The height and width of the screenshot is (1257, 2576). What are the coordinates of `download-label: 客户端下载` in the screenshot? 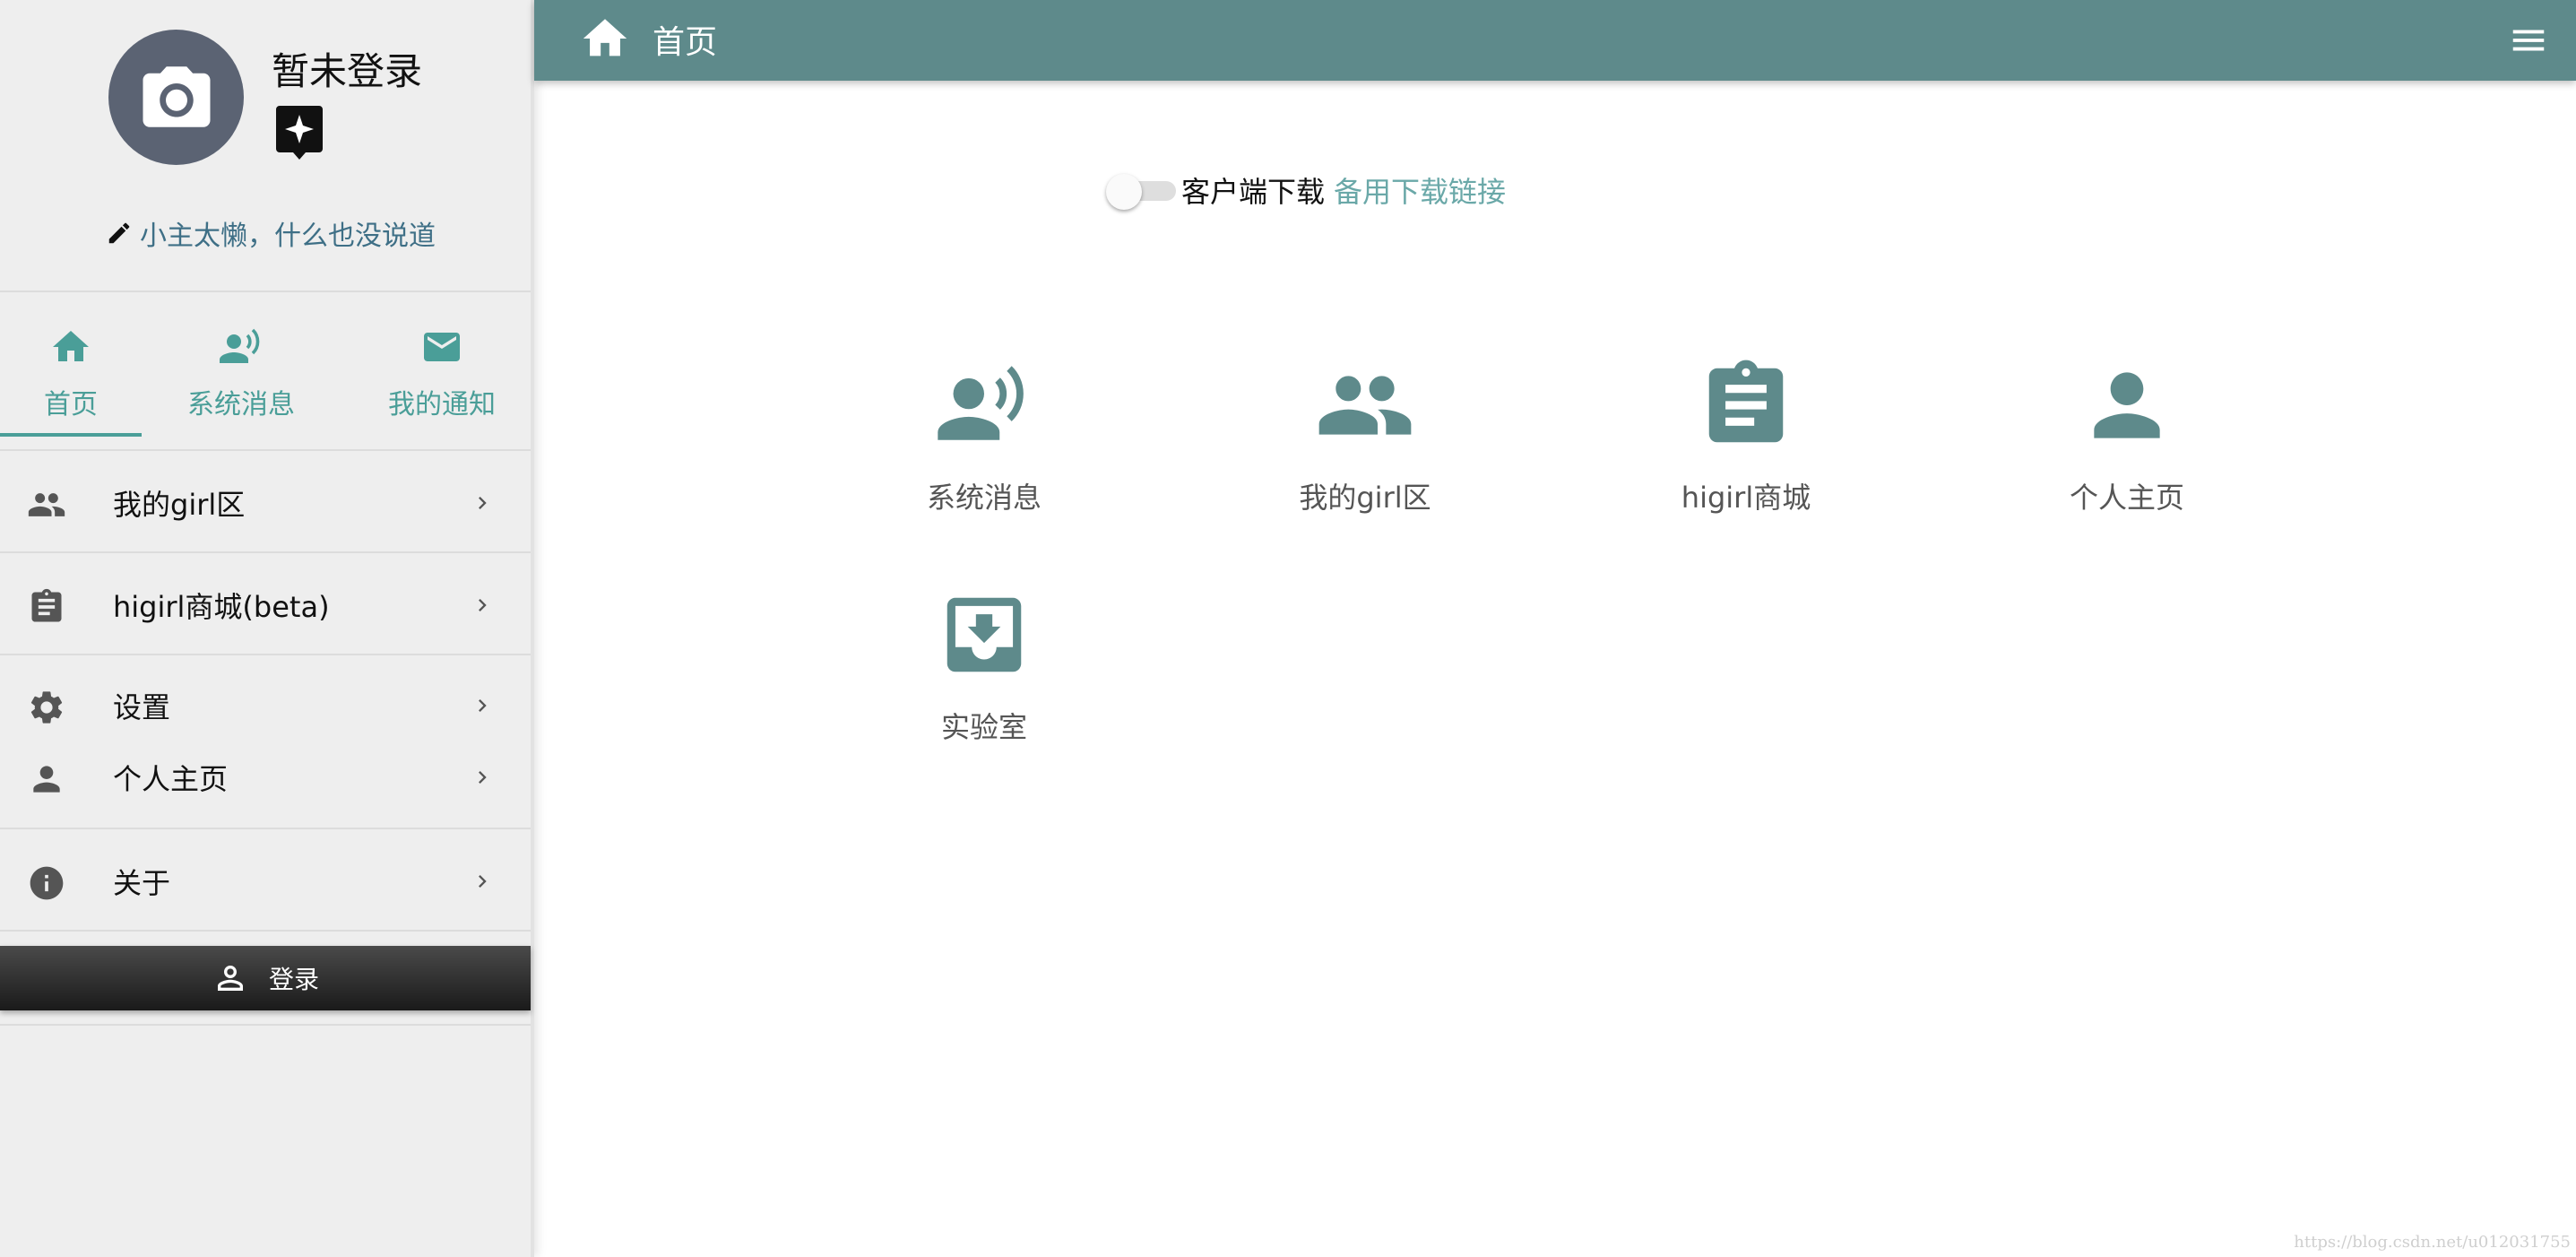 It's located at (1253, 192).